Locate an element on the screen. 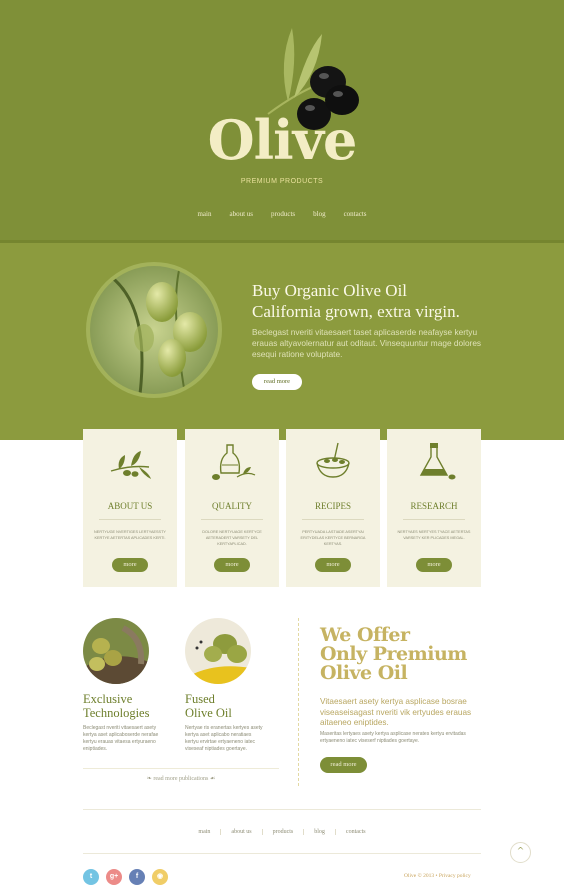 The image size is (564, 896). offer-read-more-button: read more is located at coordinates (343, 765).